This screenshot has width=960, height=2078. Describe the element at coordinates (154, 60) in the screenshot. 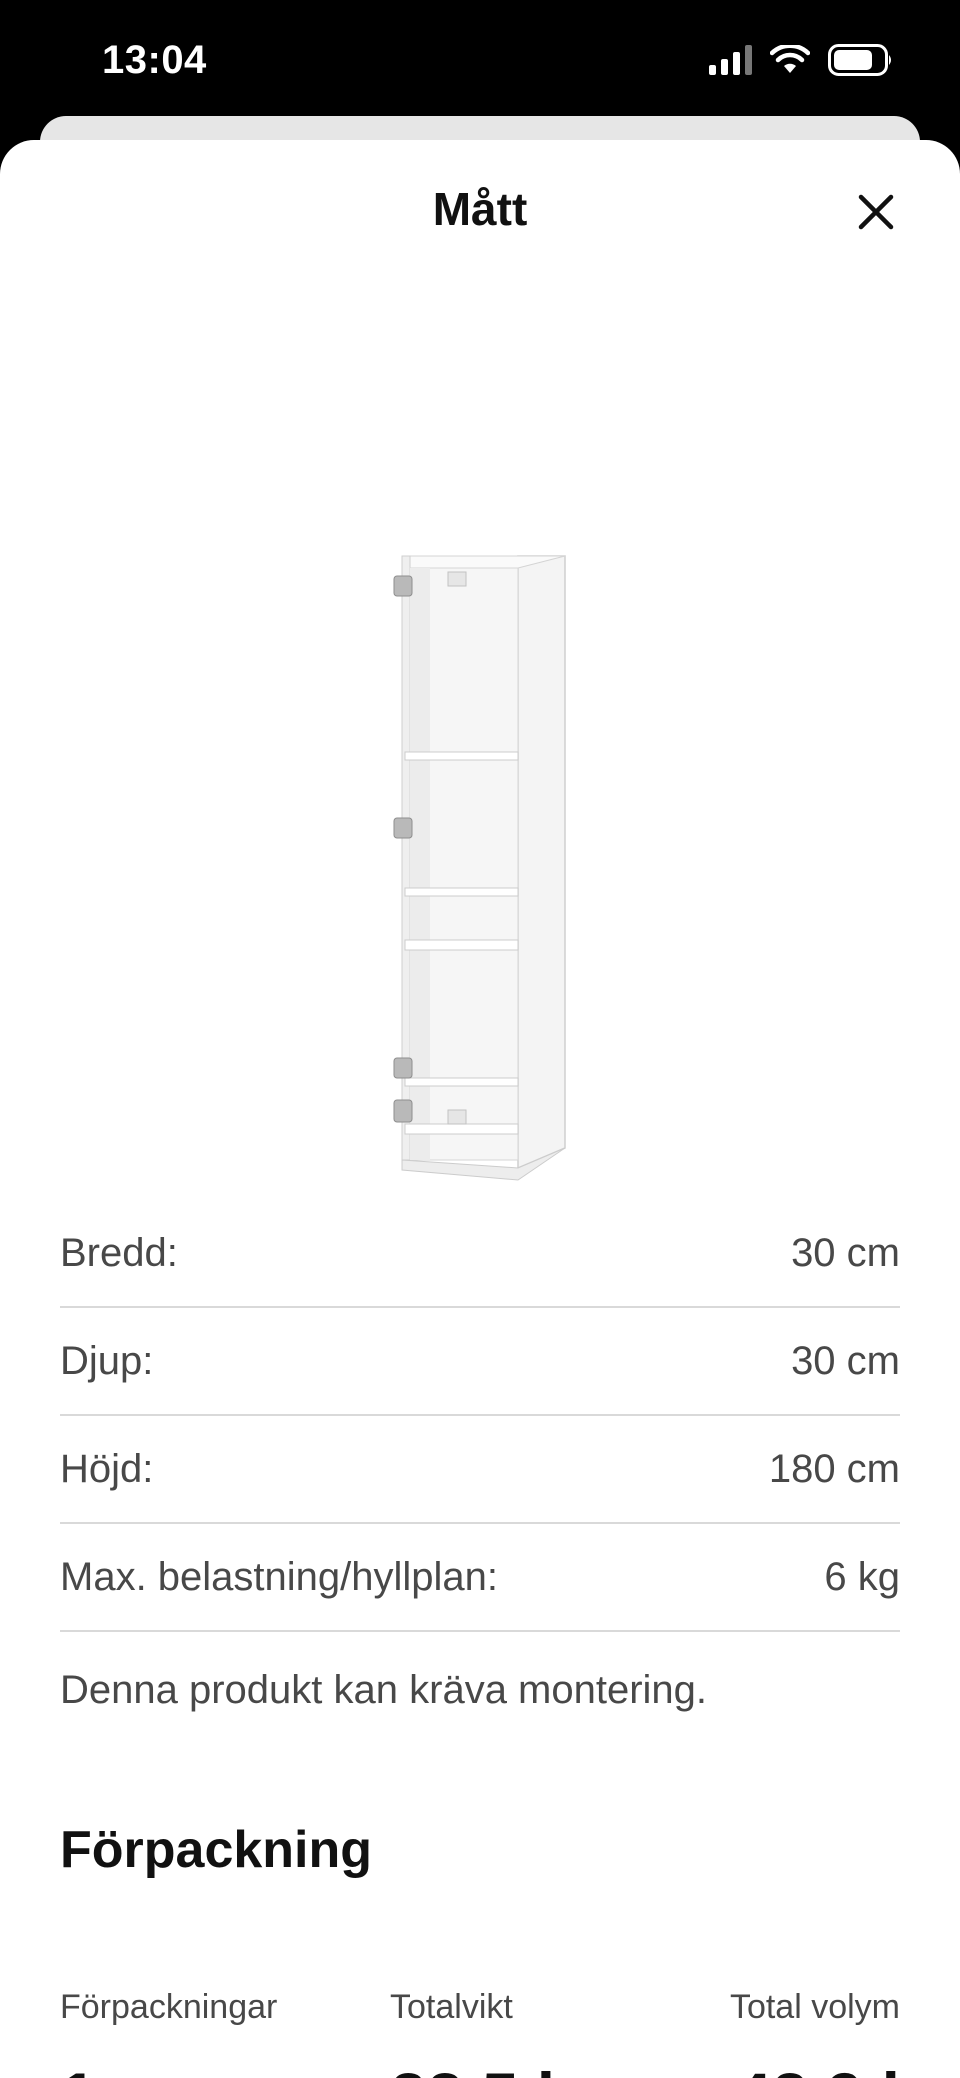

I see `status-time: 13:04` at that location.